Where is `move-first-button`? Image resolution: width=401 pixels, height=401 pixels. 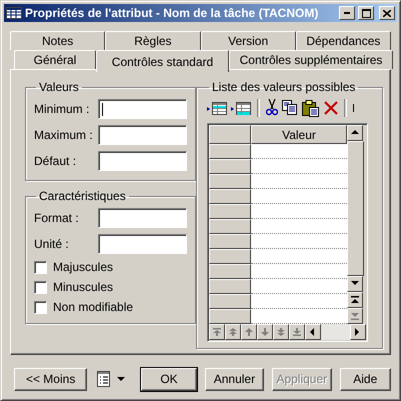 move-first-button is located at coordinates (217, 332).